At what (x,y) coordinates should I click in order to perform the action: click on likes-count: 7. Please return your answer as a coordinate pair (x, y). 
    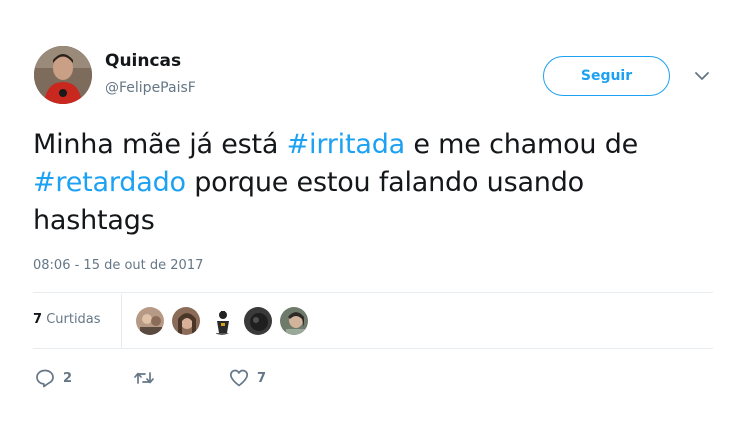
    Looking at the image, I should click on (38, 319).